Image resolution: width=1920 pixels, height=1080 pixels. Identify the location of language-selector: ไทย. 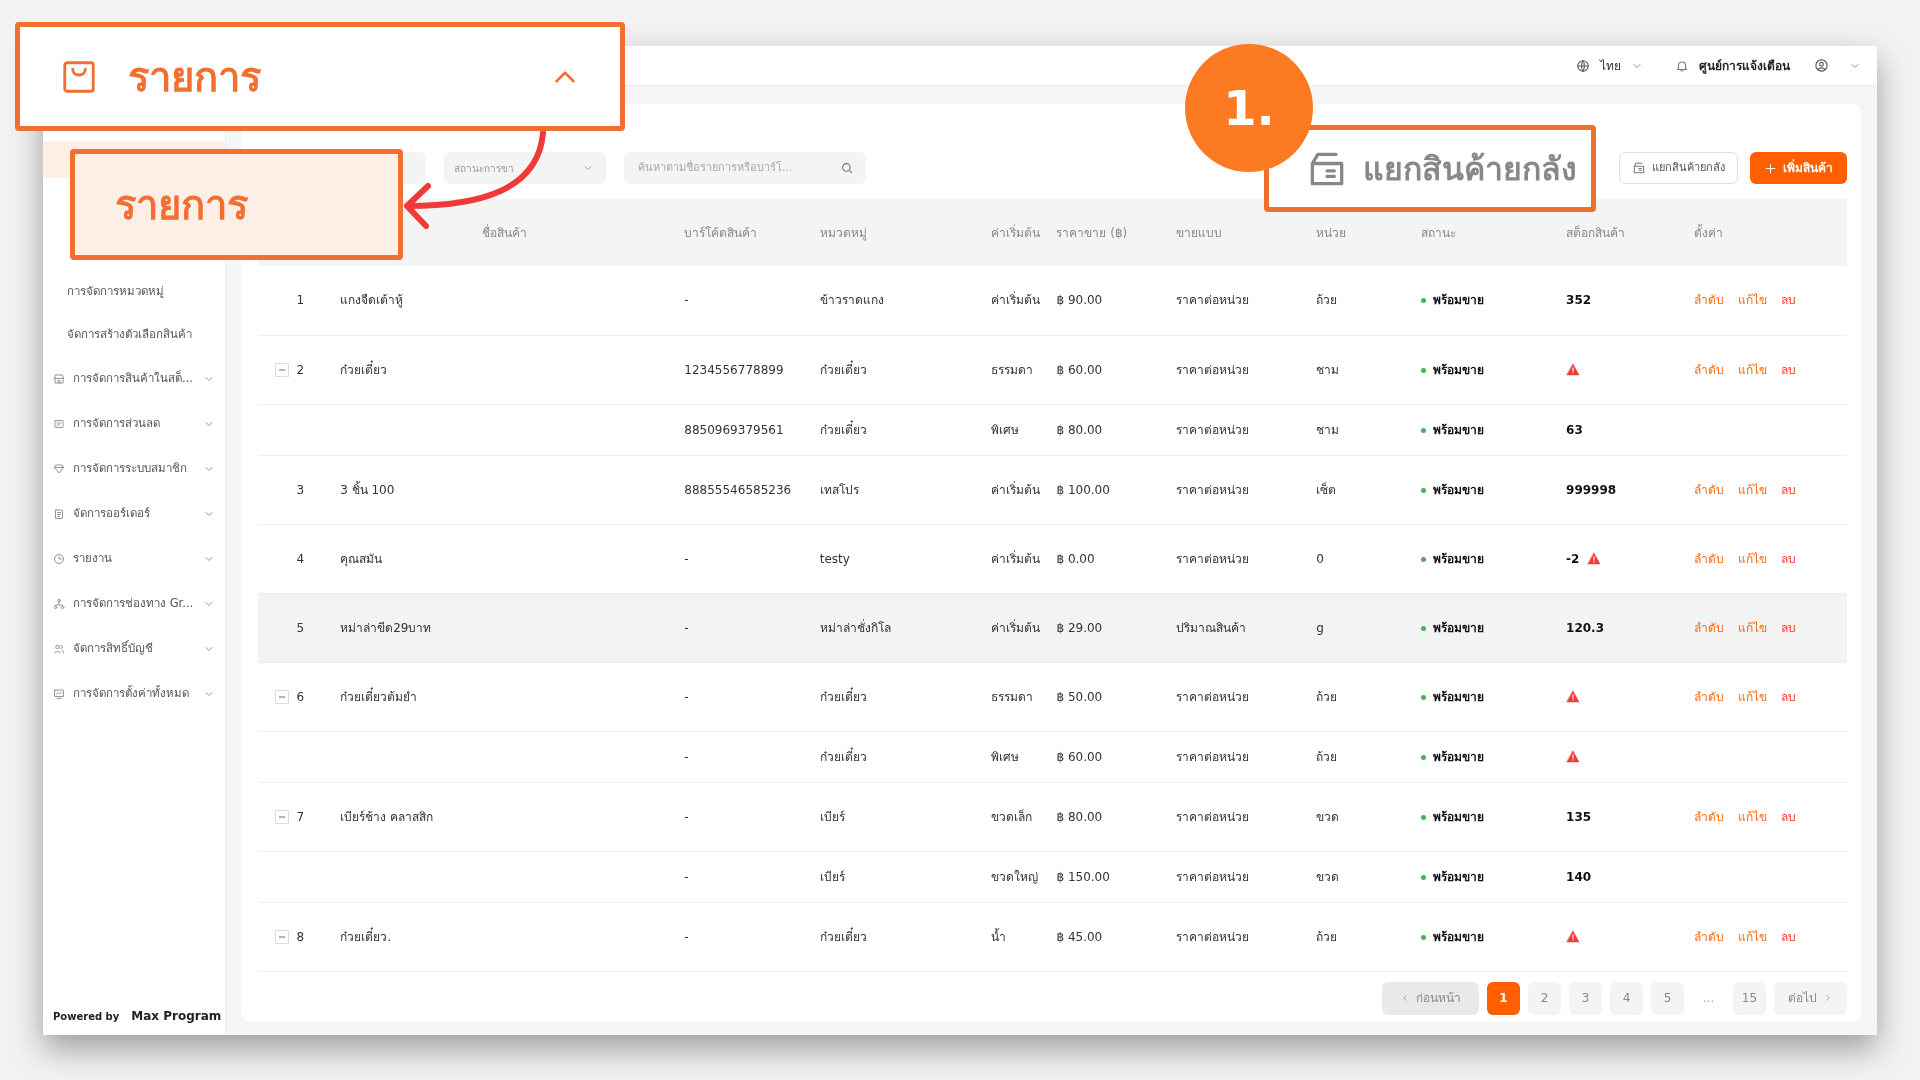
(1610, 65).